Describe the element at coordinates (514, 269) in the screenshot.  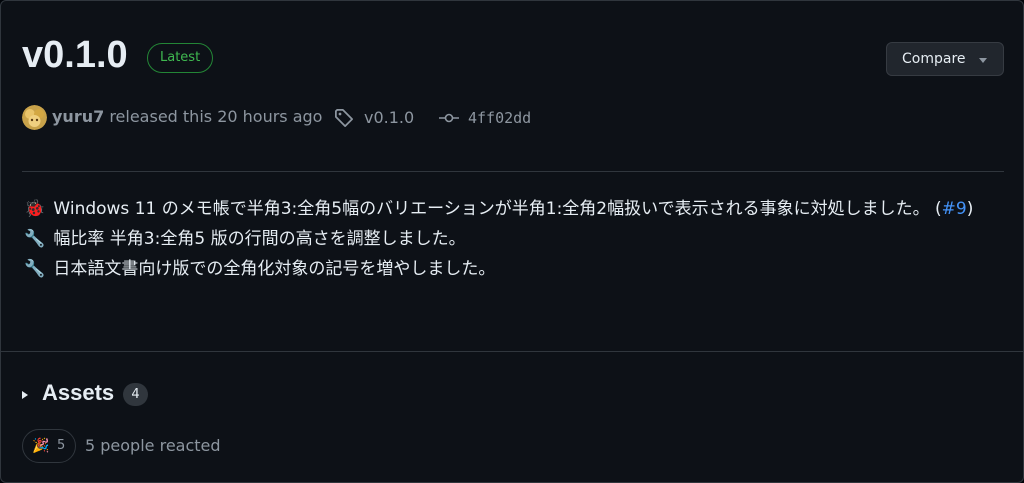
I see `note-line: 🔧 日本語文書向け版での全角化対象の記号を増やしました。` at that location.